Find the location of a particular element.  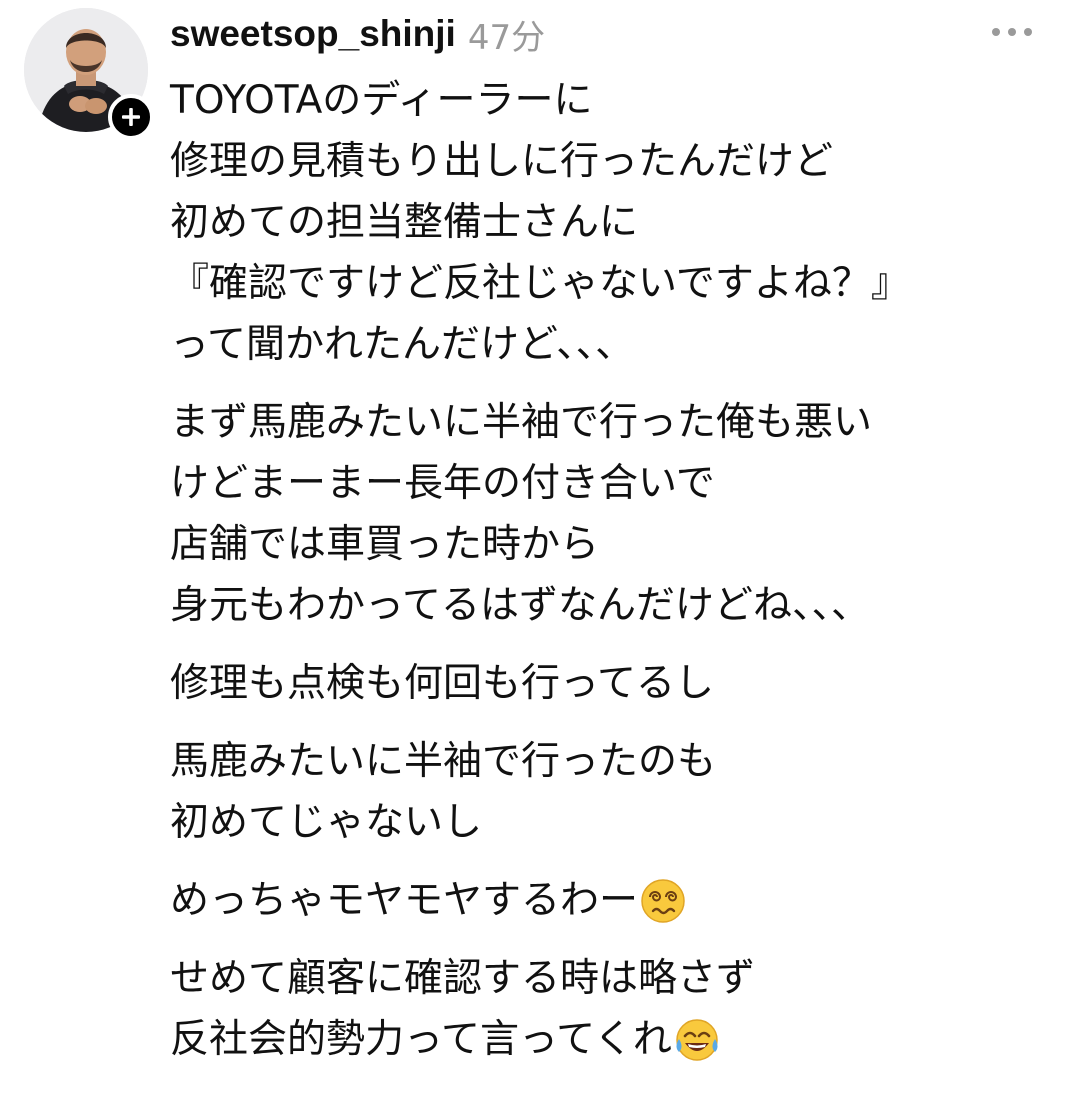

avatar-container is located at coordinates (89, 74).